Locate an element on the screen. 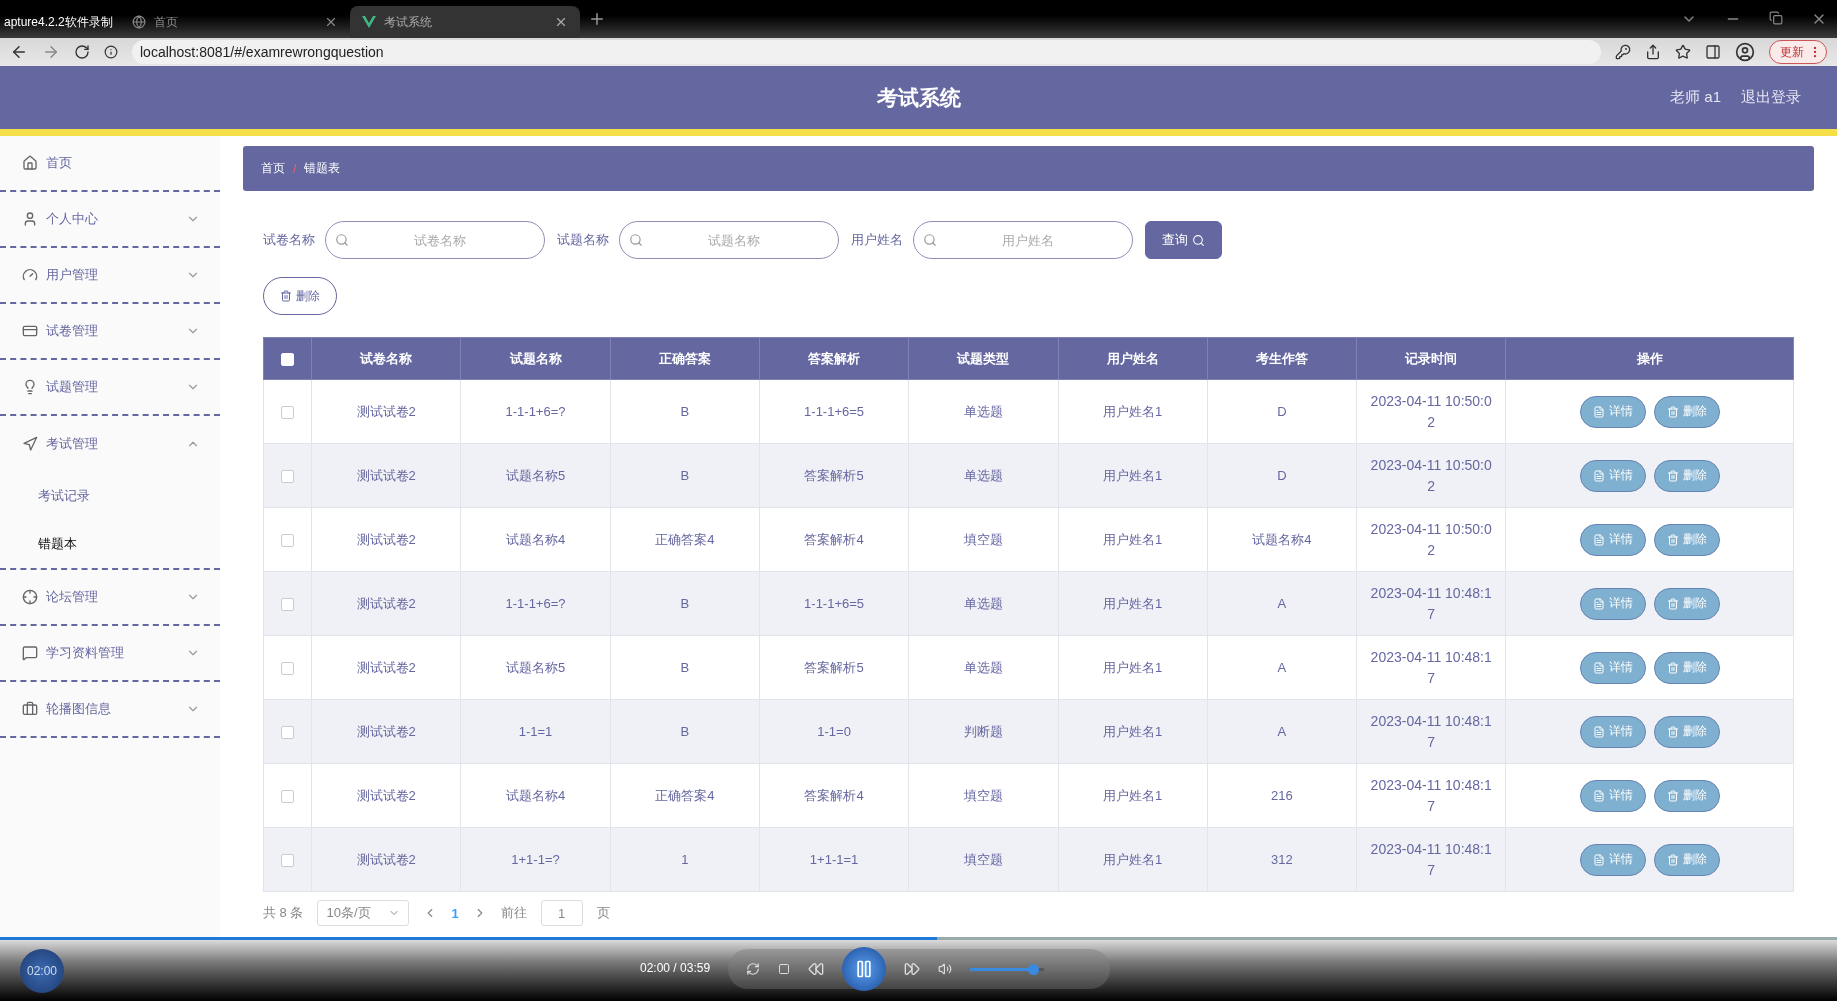 The height and width of the screenshot is (1001, 1837). fast-forward-icon is located at coordinates (912, 969).